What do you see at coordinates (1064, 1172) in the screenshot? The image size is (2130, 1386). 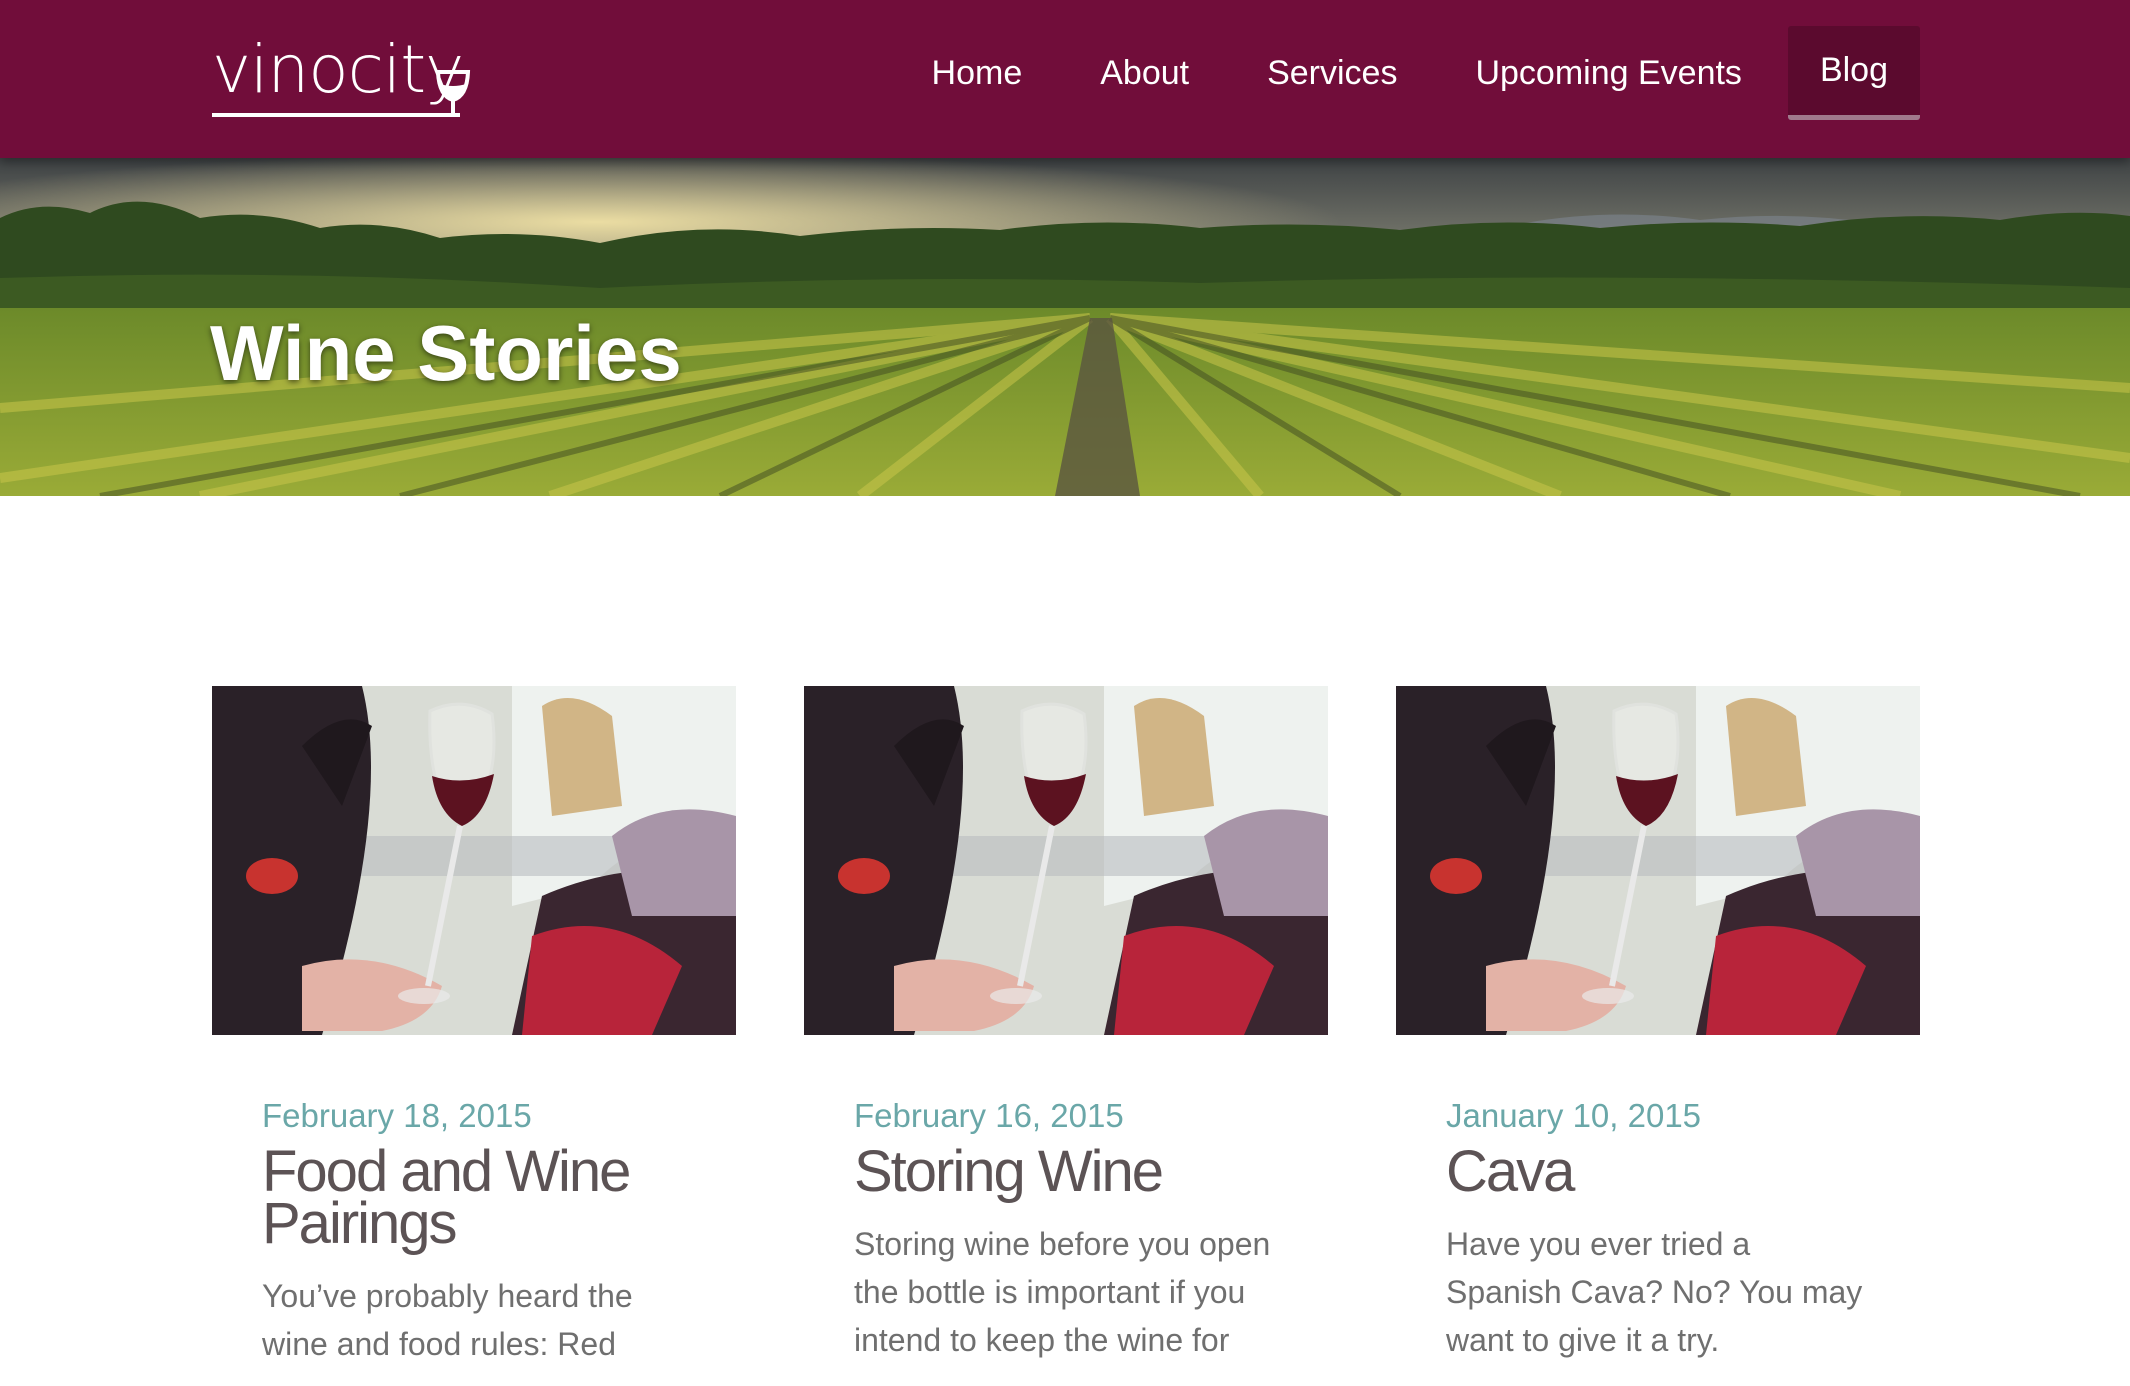 I see `post-title: Storing Wine` at bounding box center [1064, 1172].